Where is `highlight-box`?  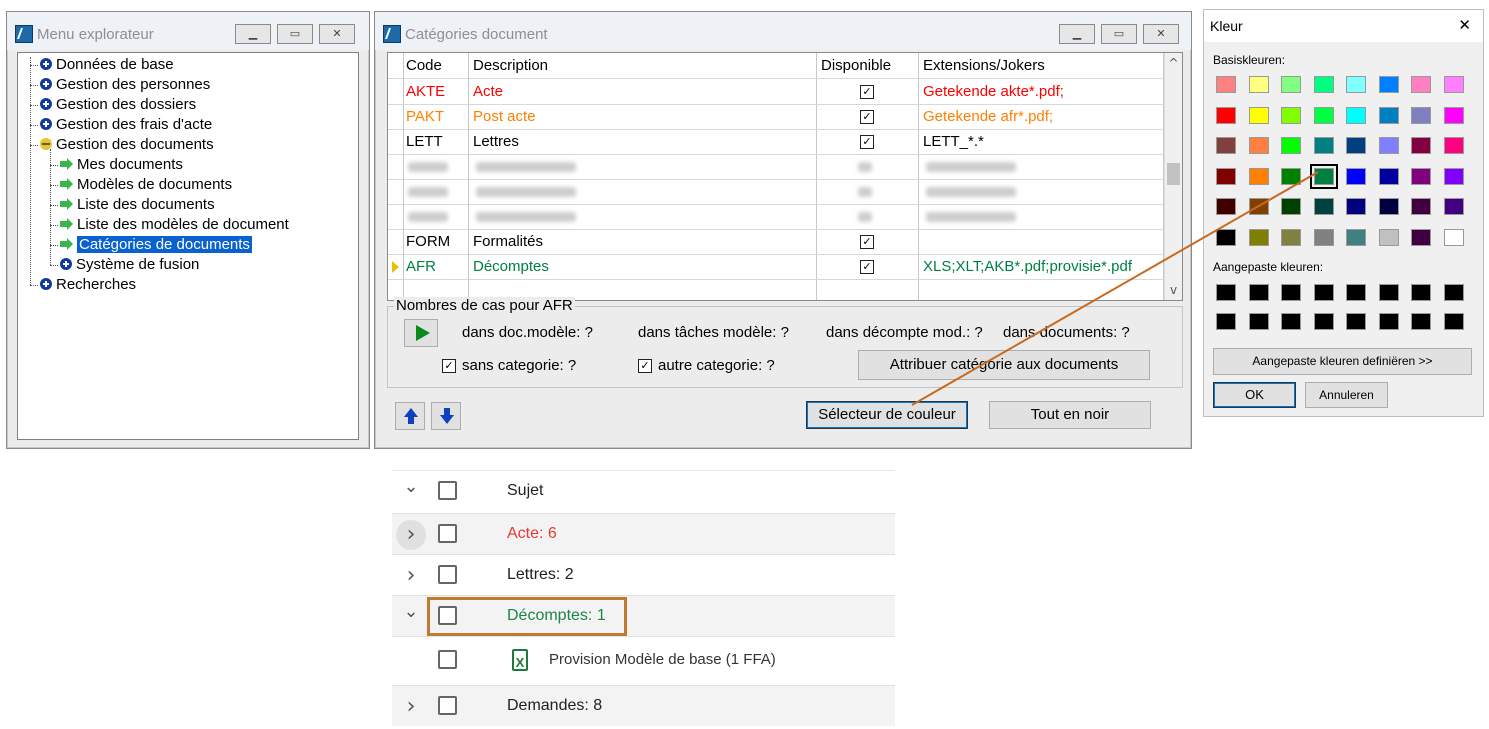 highlight-box is located at coordinates (527, 616).